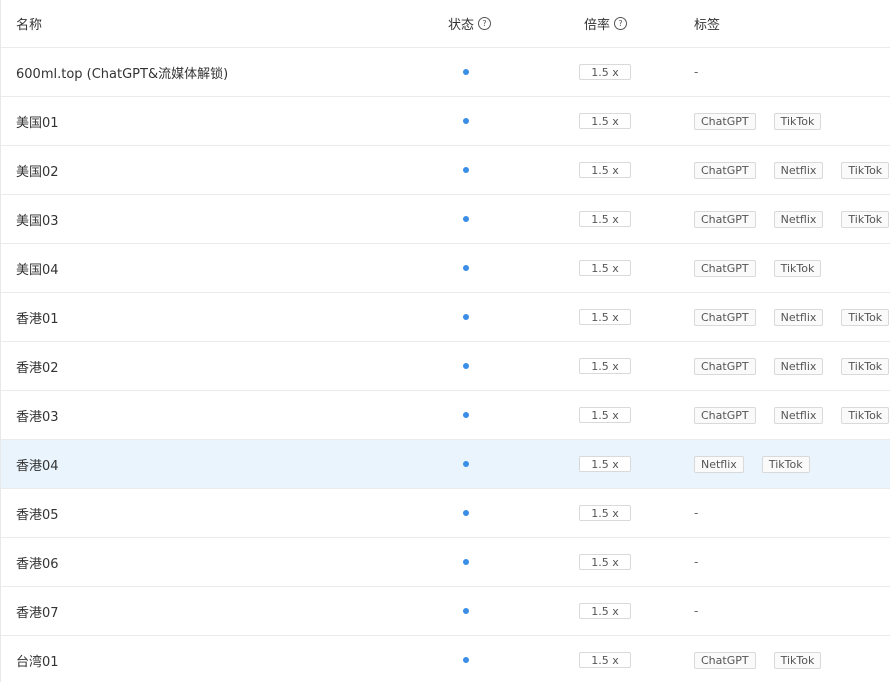 The width and height of the screenshot is (890, 682). What do you see at coordinates (445, 562) in the screenshot?
I see `table-row: 香港06 1.5 x -` at bounding box center [445, 562].